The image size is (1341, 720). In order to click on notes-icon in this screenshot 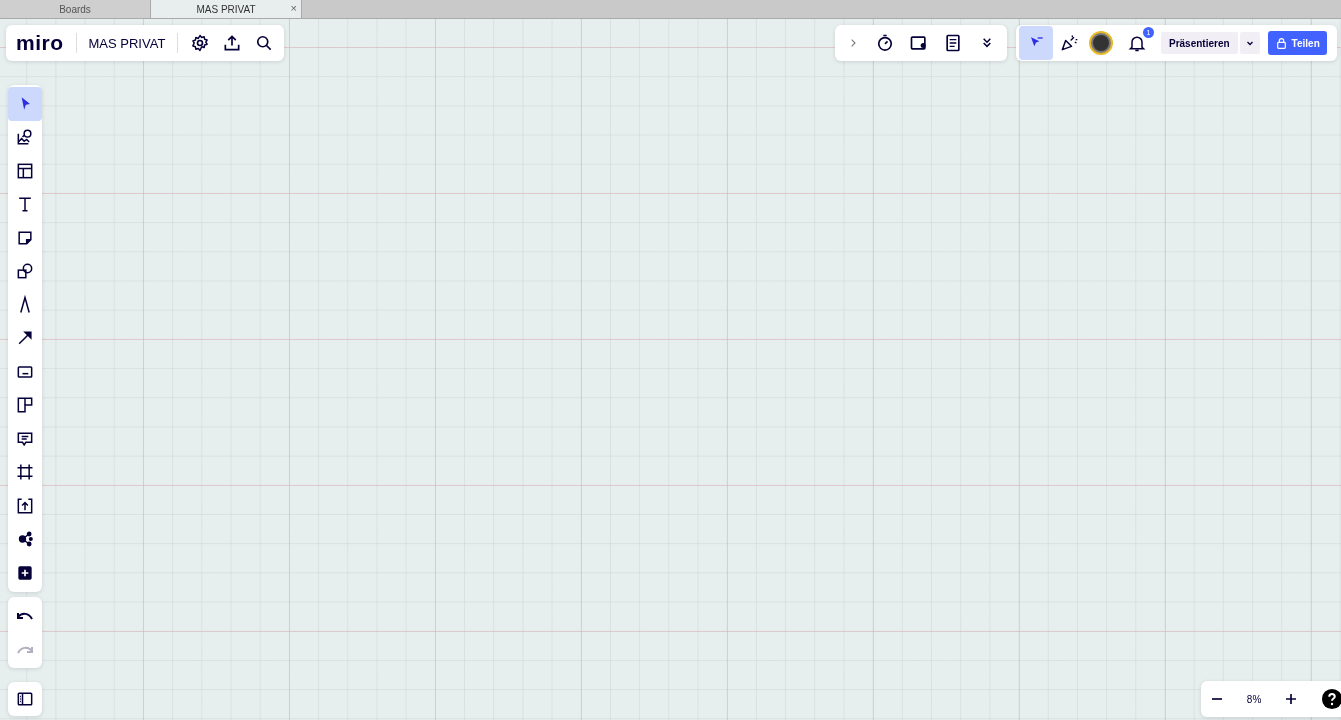, I will do `click(953, 43)`.